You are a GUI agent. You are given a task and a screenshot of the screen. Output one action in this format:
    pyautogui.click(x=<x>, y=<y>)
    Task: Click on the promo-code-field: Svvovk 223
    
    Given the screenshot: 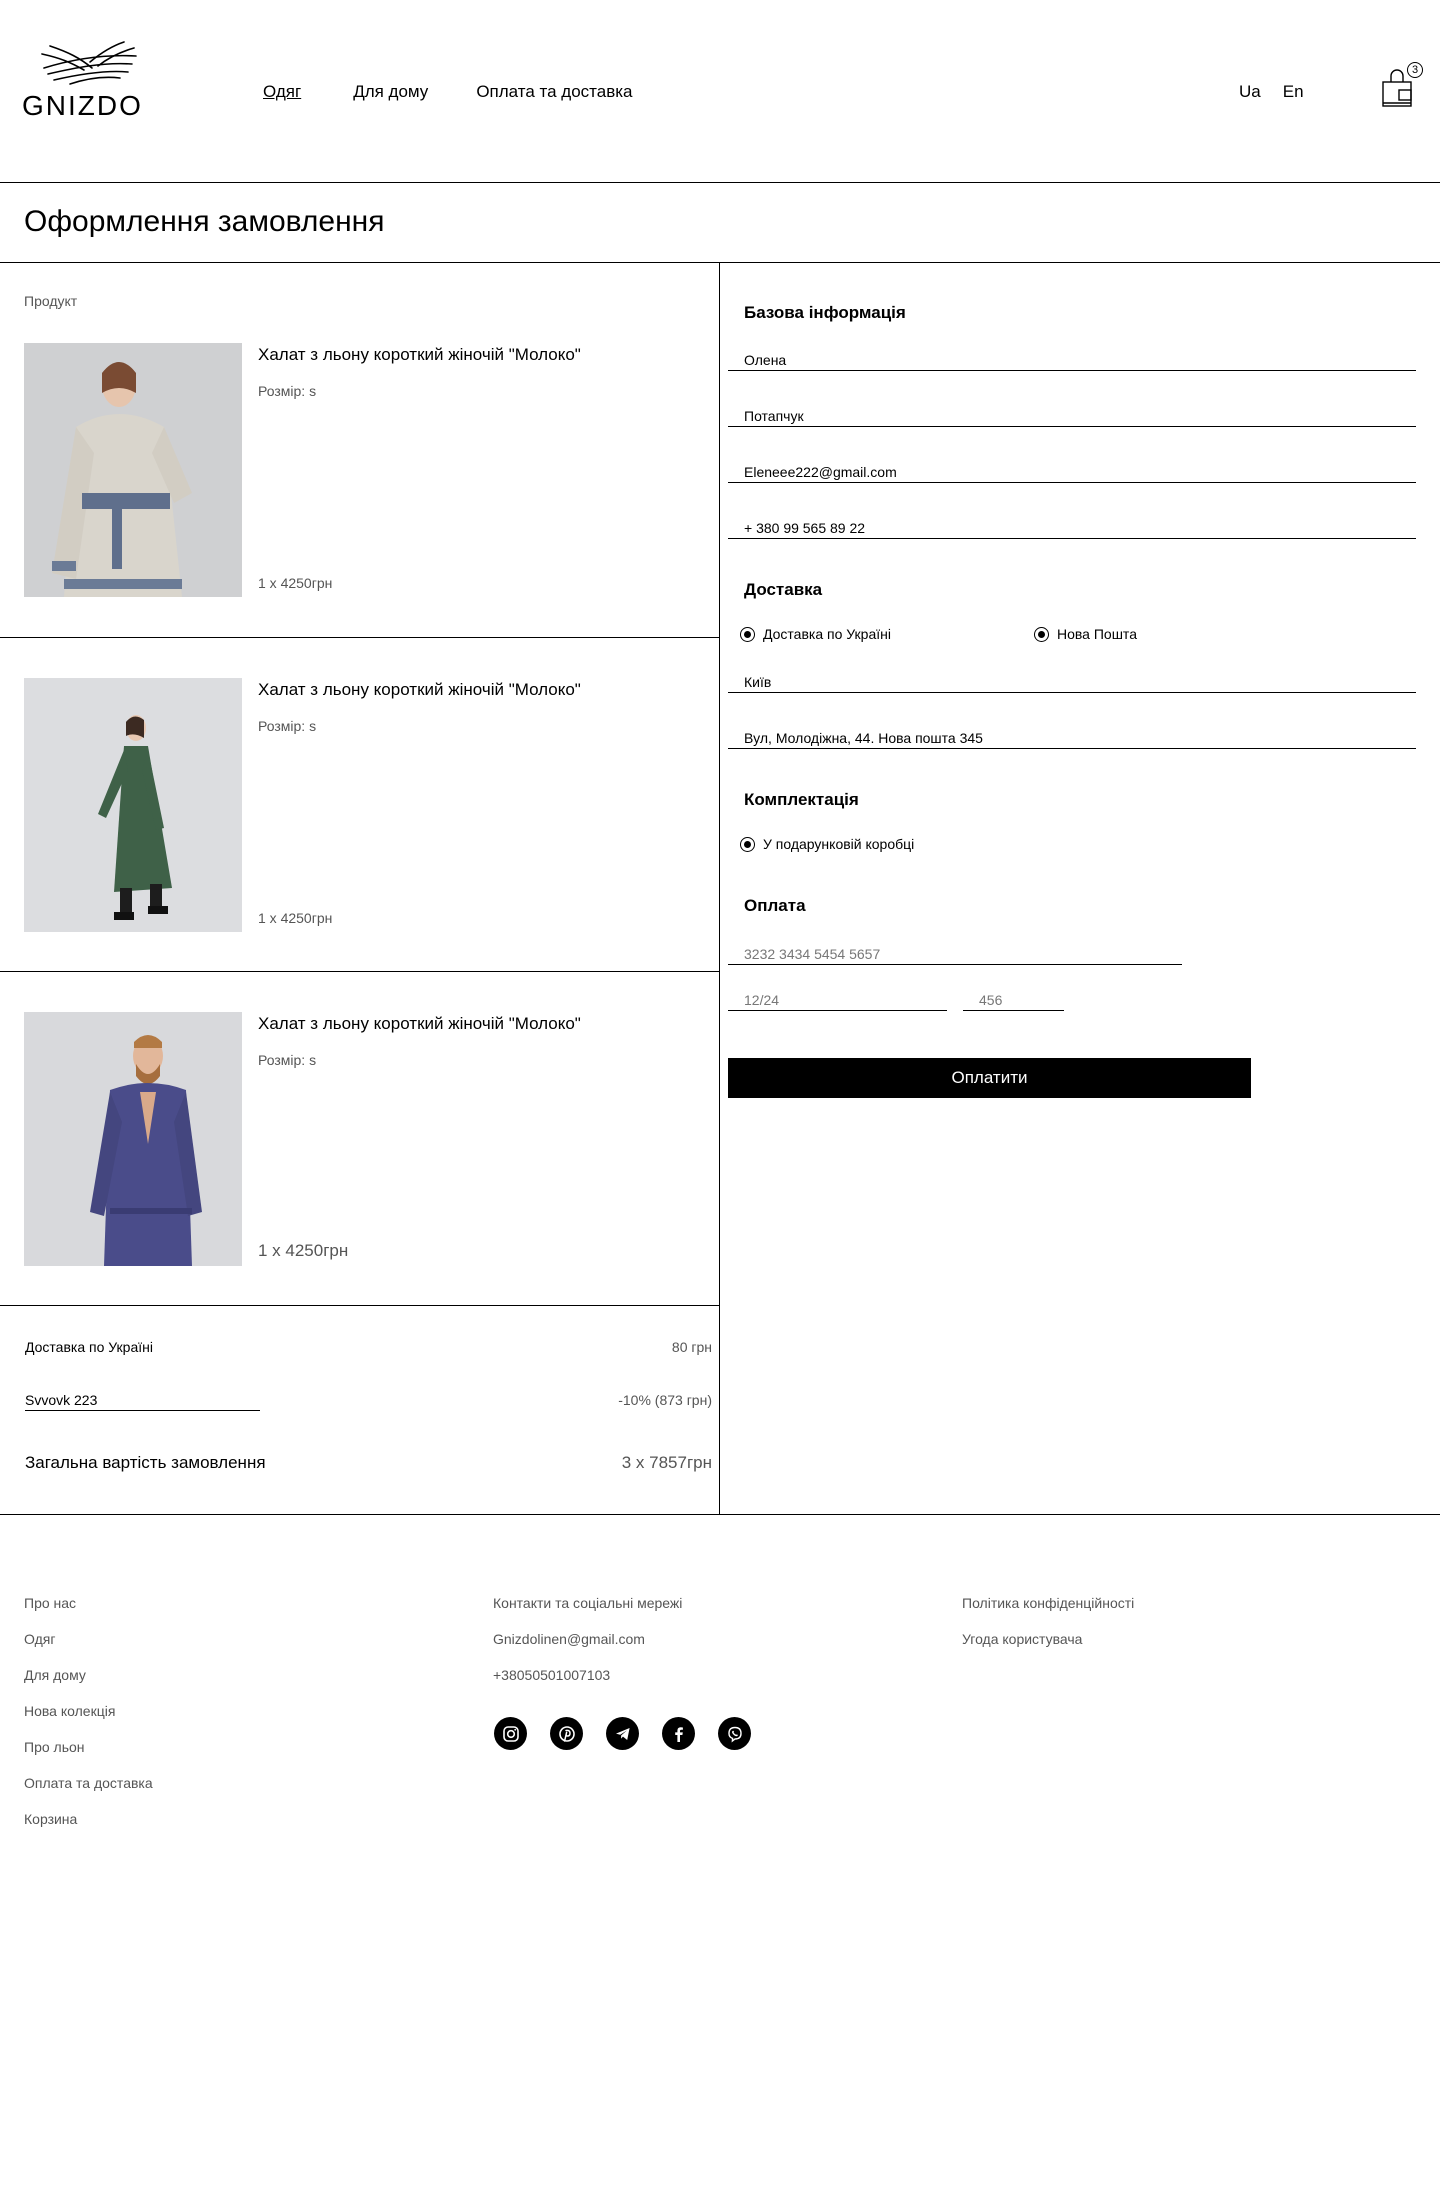 What is the action you would take?
    pyautogui.click(x=142, y=1401)
    